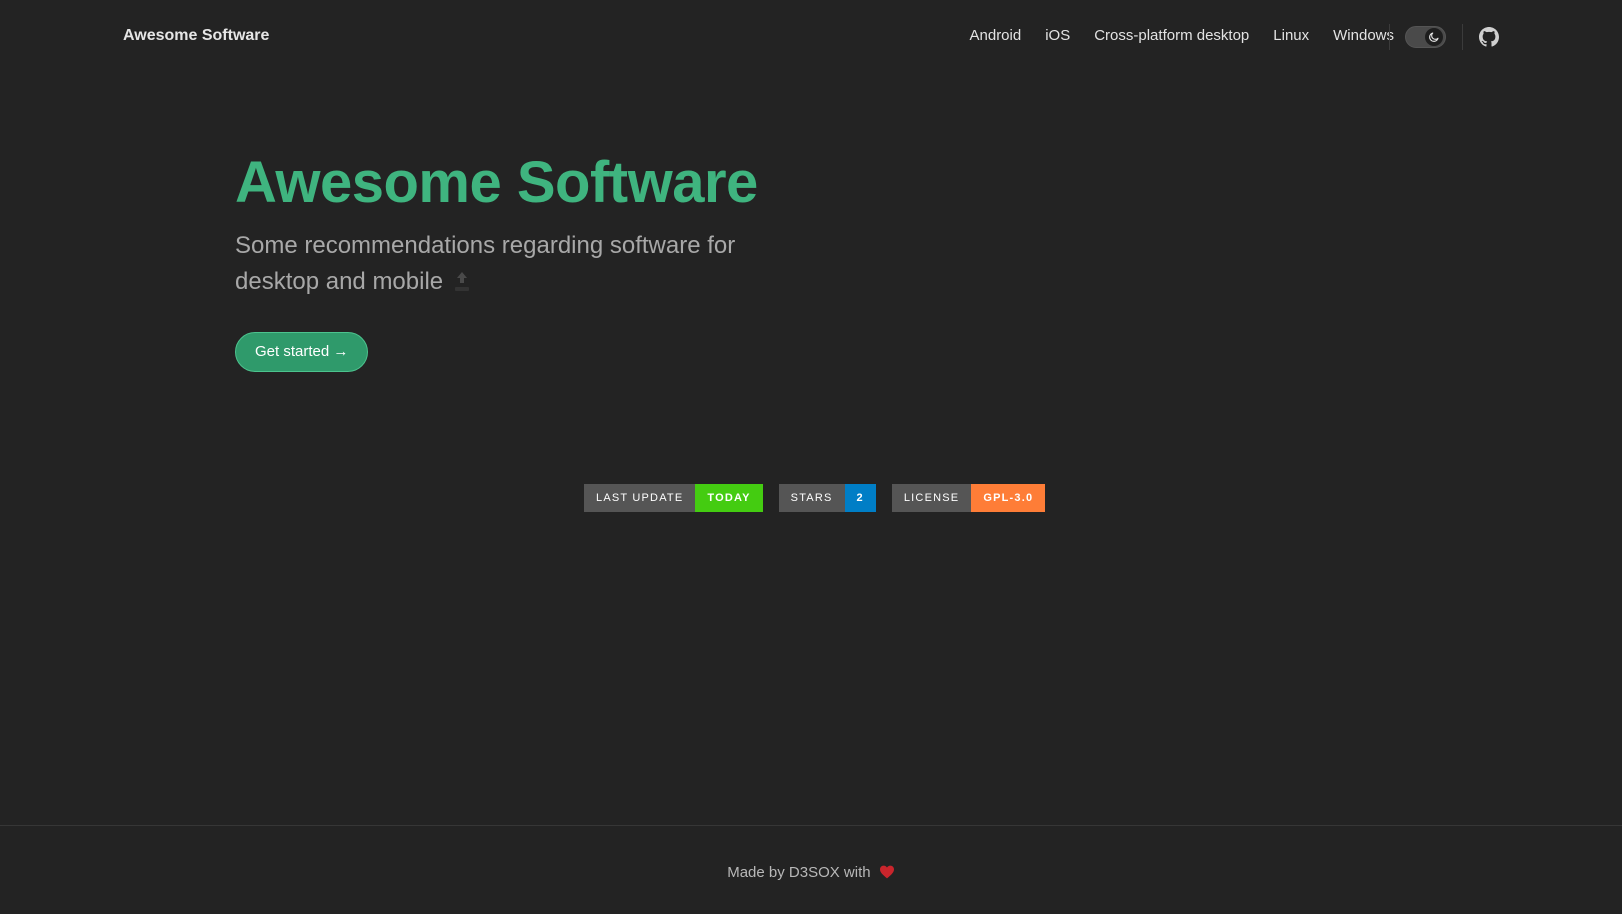  Describe the element at coordinates (302, 352) in the screenshot. I see `get-started-button: Get started →` at that location.